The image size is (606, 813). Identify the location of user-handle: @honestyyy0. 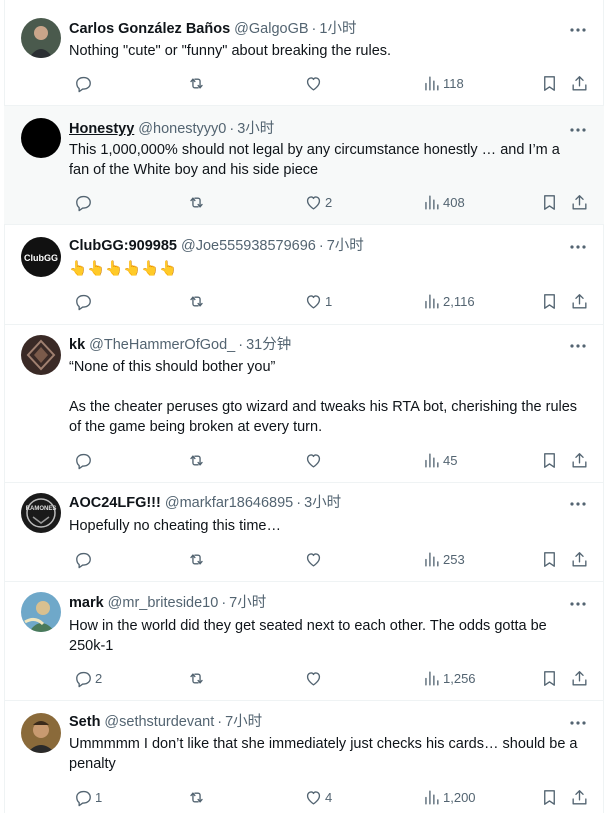
(182, 129).